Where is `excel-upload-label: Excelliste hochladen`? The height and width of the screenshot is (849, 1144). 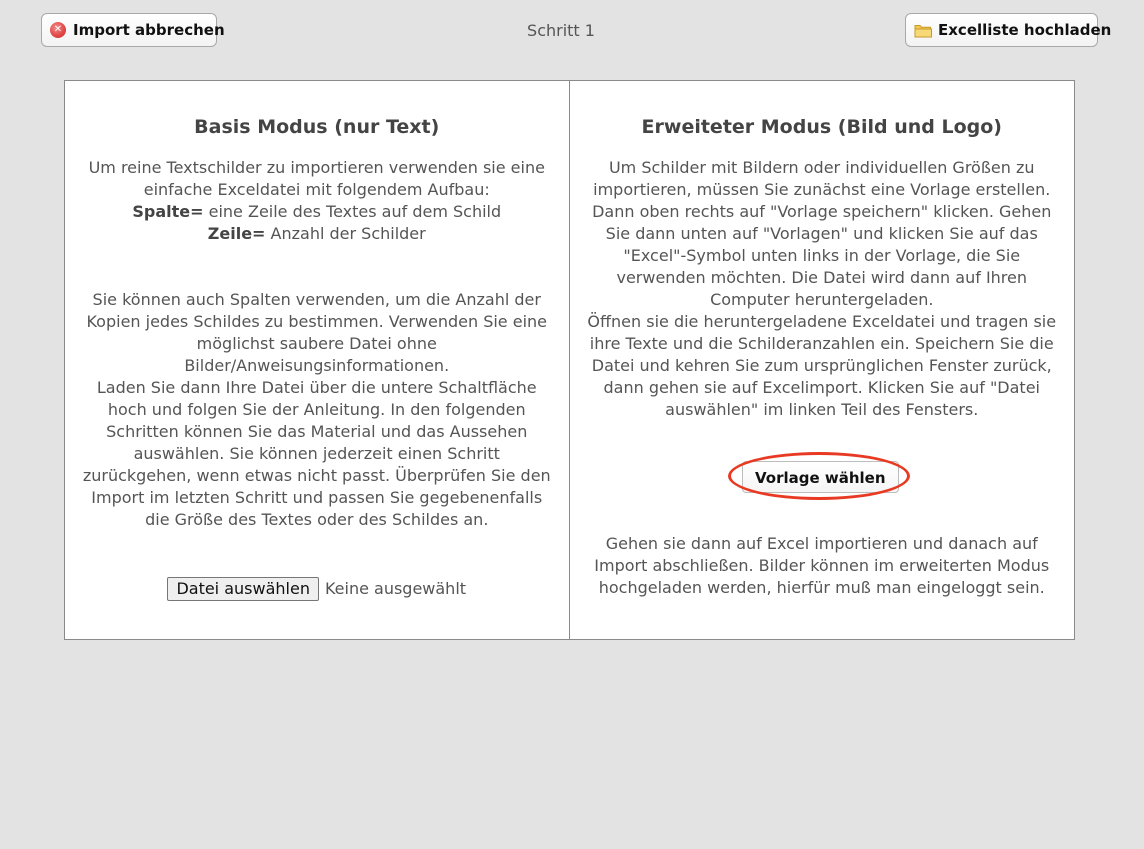 excel-upload-label: Excelliste hochladen is located at coordinates (1025, 30).